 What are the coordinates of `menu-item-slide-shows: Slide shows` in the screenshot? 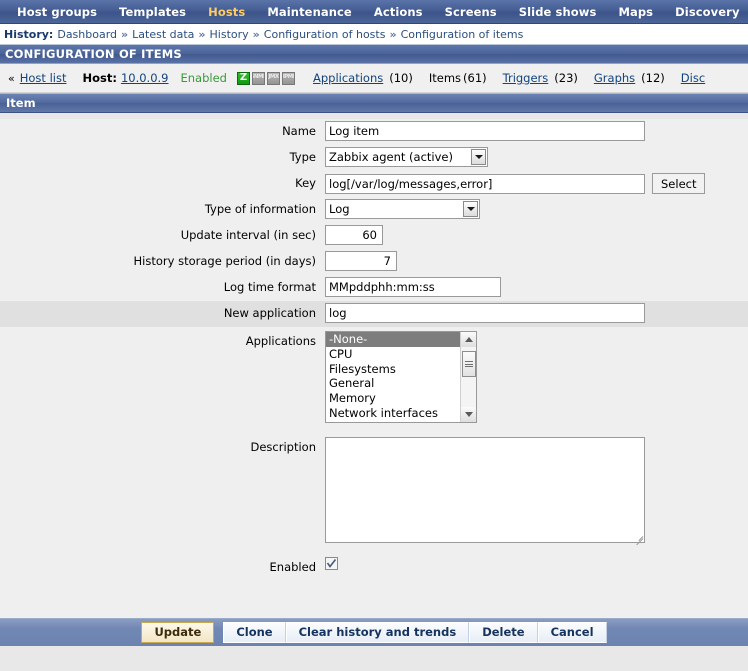 It's located at (558, 11).